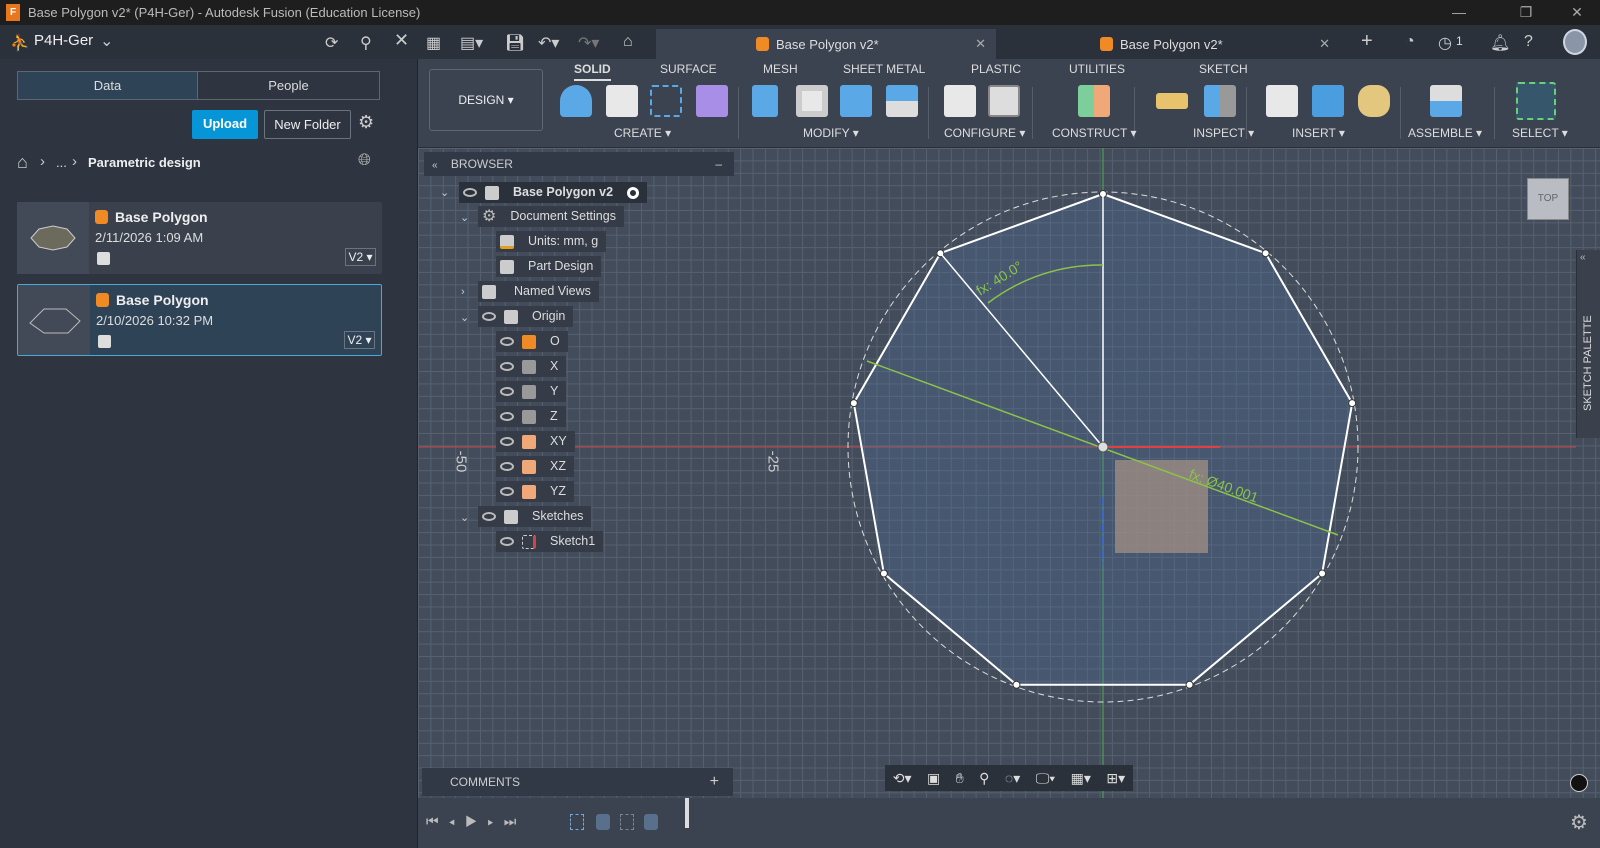  Describe the element at coordinates (366, 122) in the screenshot. I see `settings-gear-icon: ⚙` at that location.